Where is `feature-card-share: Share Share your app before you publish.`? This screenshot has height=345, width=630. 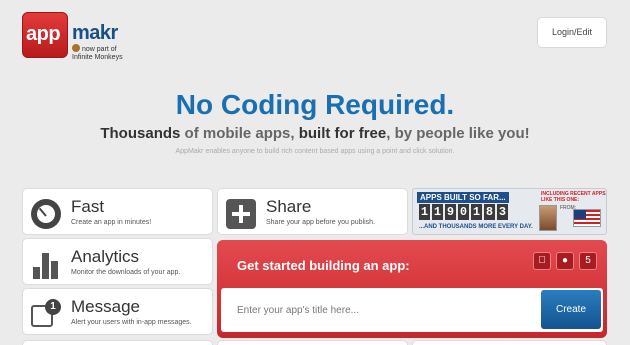 feature-card-share: Share Share your app before you publish. is located at coordinates (312, 211).